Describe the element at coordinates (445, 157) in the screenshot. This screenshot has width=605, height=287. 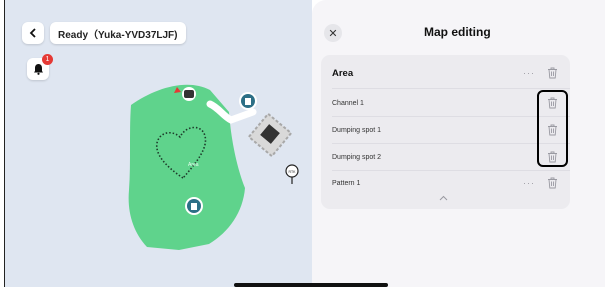
I see `list-item-dumping-spot-2: Dumping spot 2` at that location.